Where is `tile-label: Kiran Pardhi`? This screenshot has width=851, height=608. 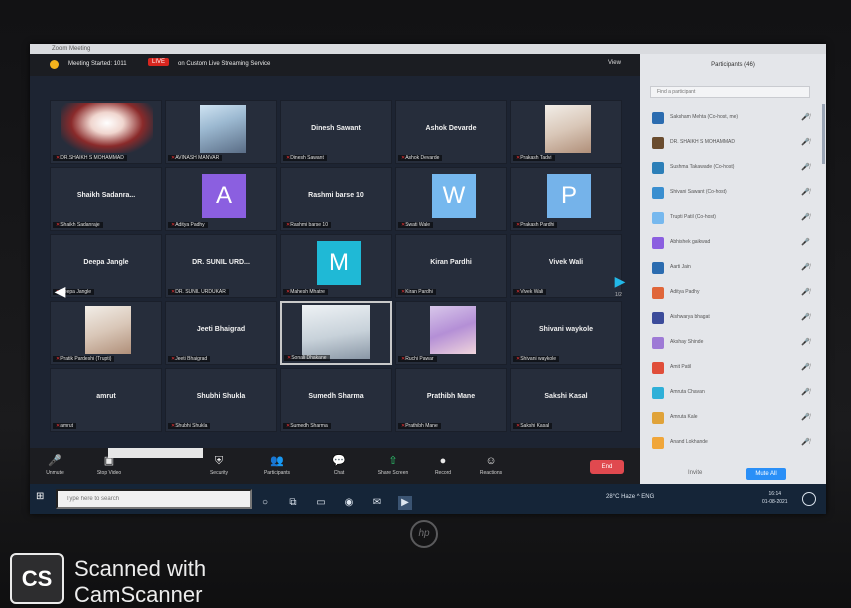 tile-label: Kiran Pardhi is located at coordinates (417, 292).